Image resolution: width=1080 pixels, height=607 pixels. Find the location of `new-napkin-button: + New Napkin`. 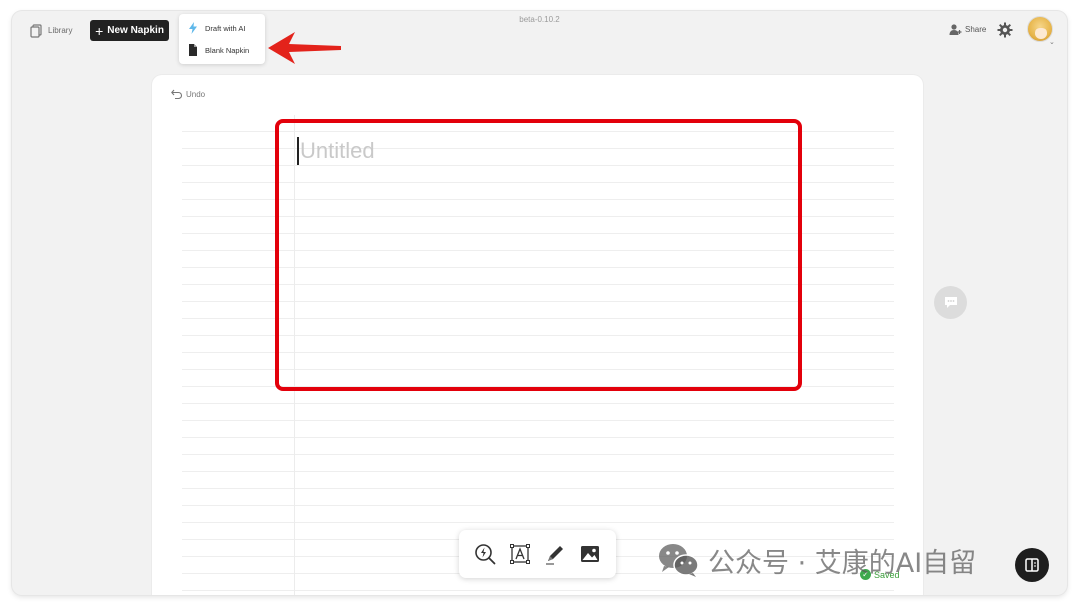

new-napkin-button: + New Napkin is located at coordinates (129, 30).